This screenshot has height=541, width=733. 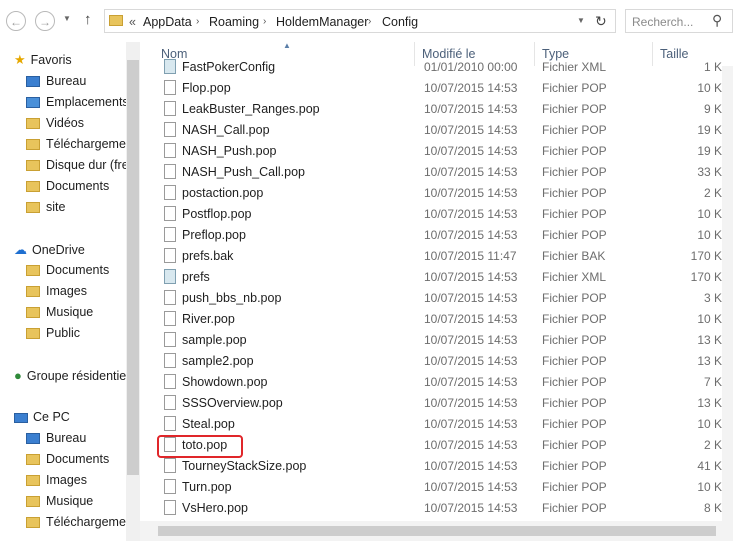 I want to click on nav-item-pc-documents: Documents, so click(x=67, y=459).